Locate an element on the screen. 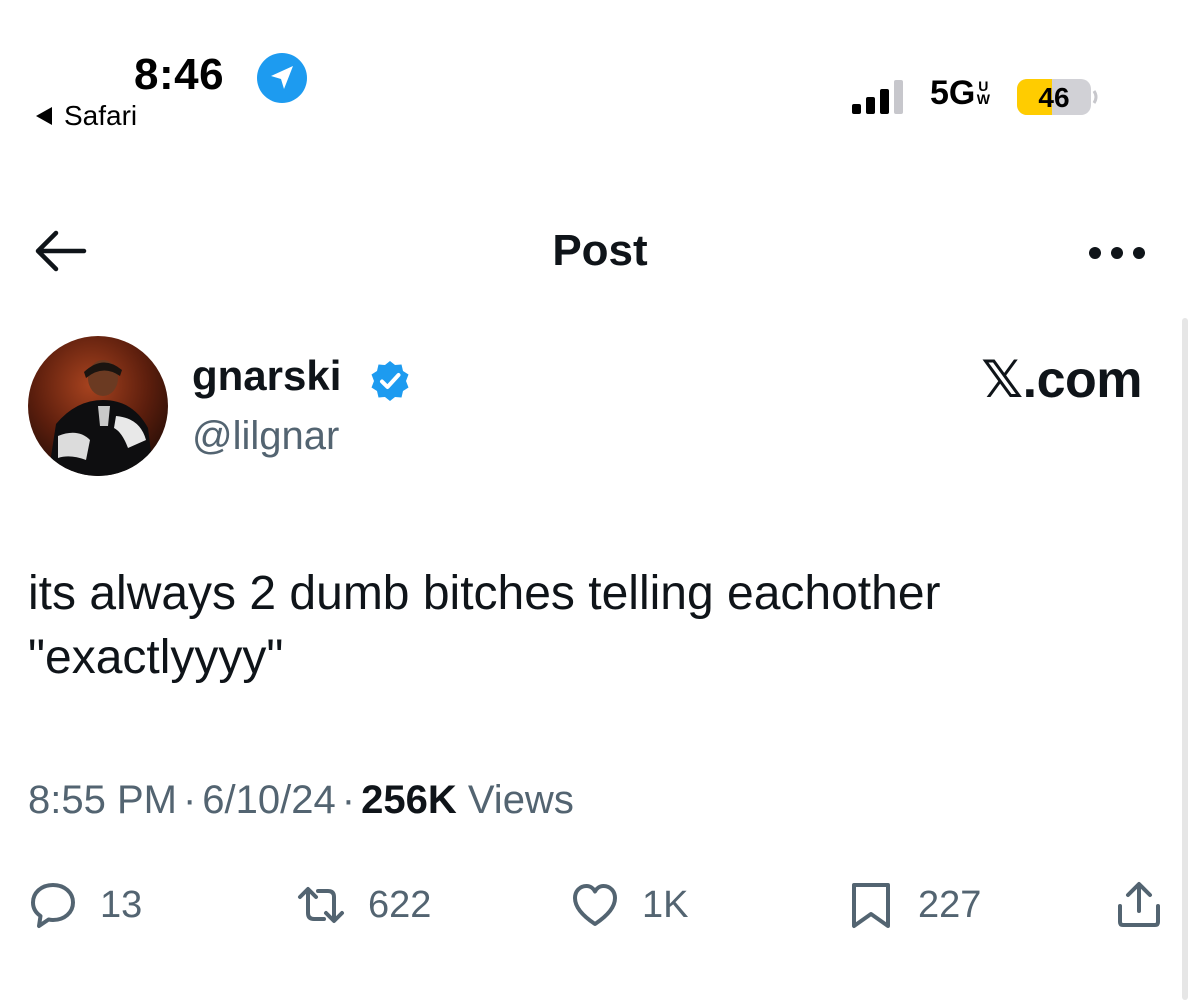 Image resolution: width=1200 pixels, height=1000 pixels. location-arrow-icon is located at coordinates (282, 78).